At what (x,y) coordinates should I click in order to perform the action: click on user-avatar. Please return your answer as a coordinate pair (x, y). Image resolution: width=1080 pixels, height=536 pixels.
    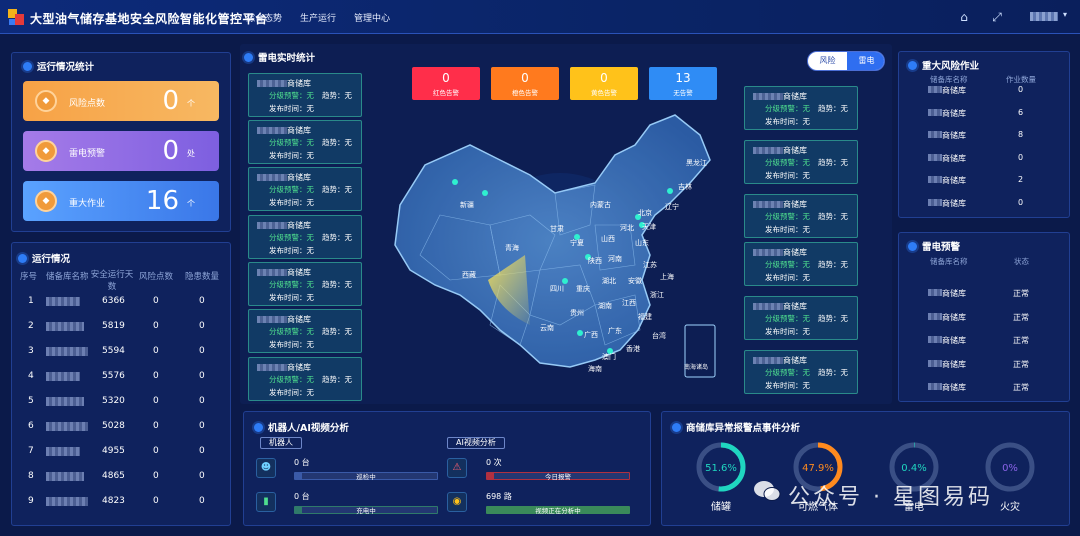
    Looking at the image, I should click on (1044, 16).